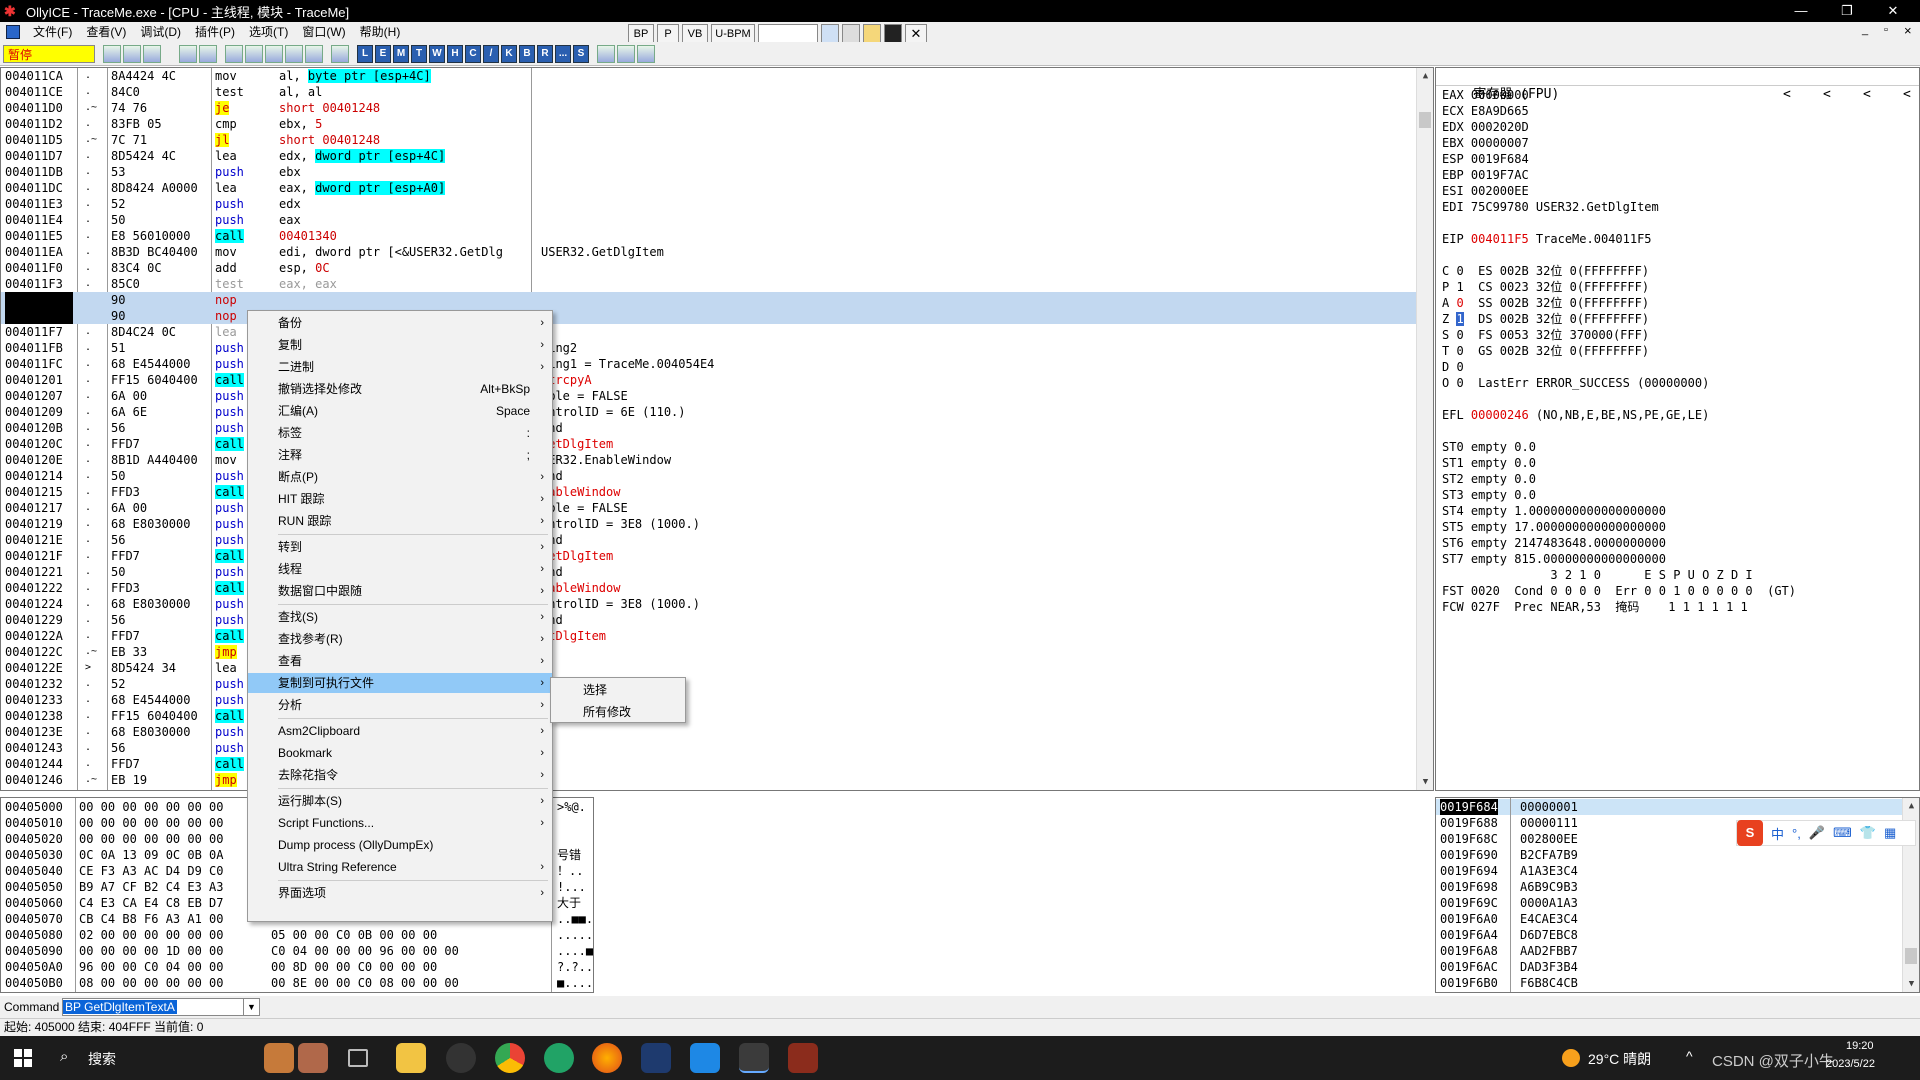 The image size is (1920, 1080). What do you see at coordinates (1677, 495) in the screenshot?
I see `register-row: ST3 empty 0.0` at bounding box center [1677, 495].